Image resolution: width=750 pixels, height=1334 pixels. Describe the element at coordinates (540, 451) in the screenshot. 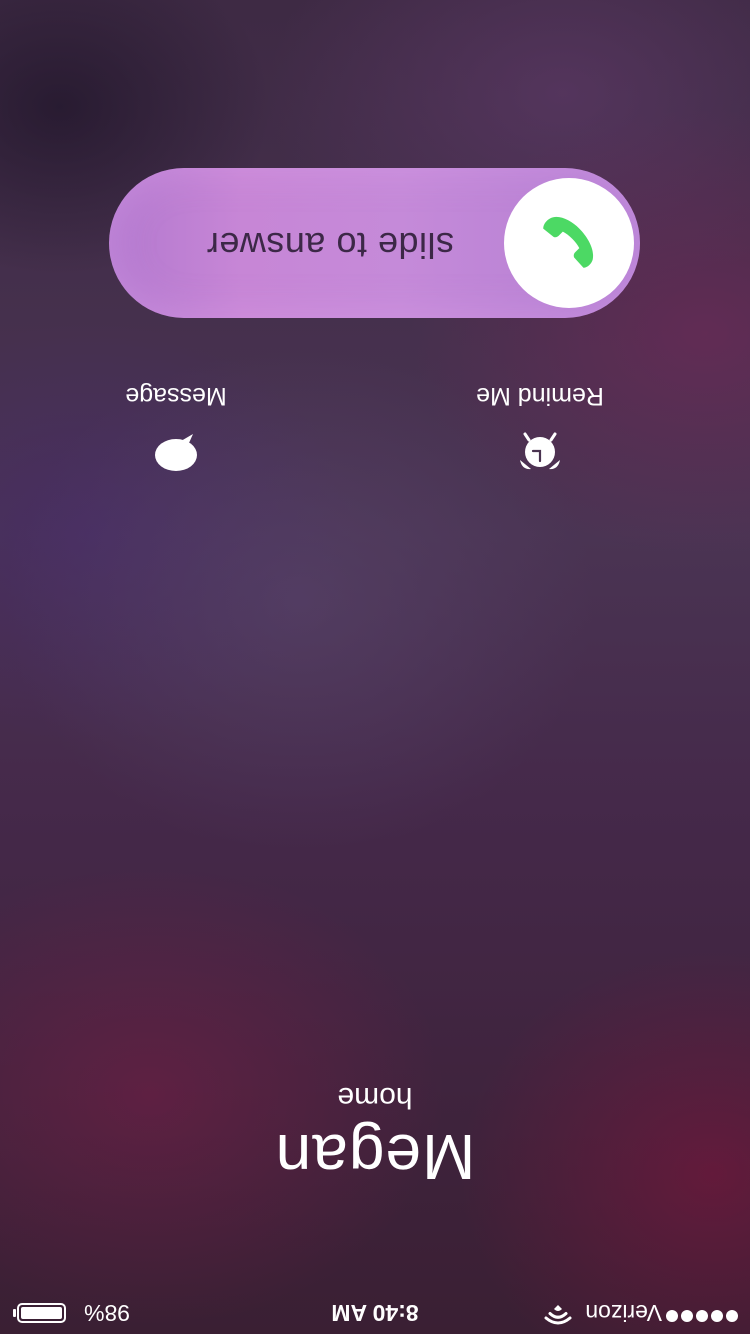

I see `alarm-clock-icon` at that location.